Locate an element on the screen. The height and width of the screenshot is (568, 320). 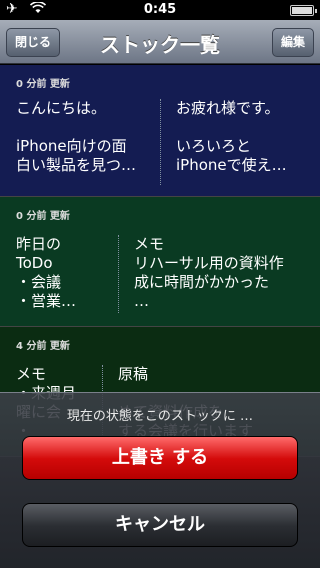
updated-time: 4 分前 更新 is located at coordinates (43, 346).